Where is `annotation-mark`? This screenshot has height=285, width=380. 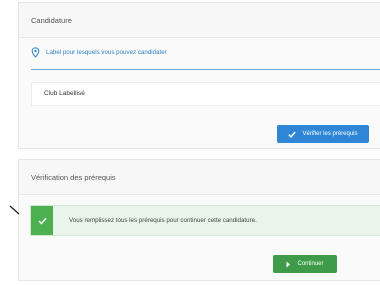 annotation-mark is located at coordinates (14, 210).